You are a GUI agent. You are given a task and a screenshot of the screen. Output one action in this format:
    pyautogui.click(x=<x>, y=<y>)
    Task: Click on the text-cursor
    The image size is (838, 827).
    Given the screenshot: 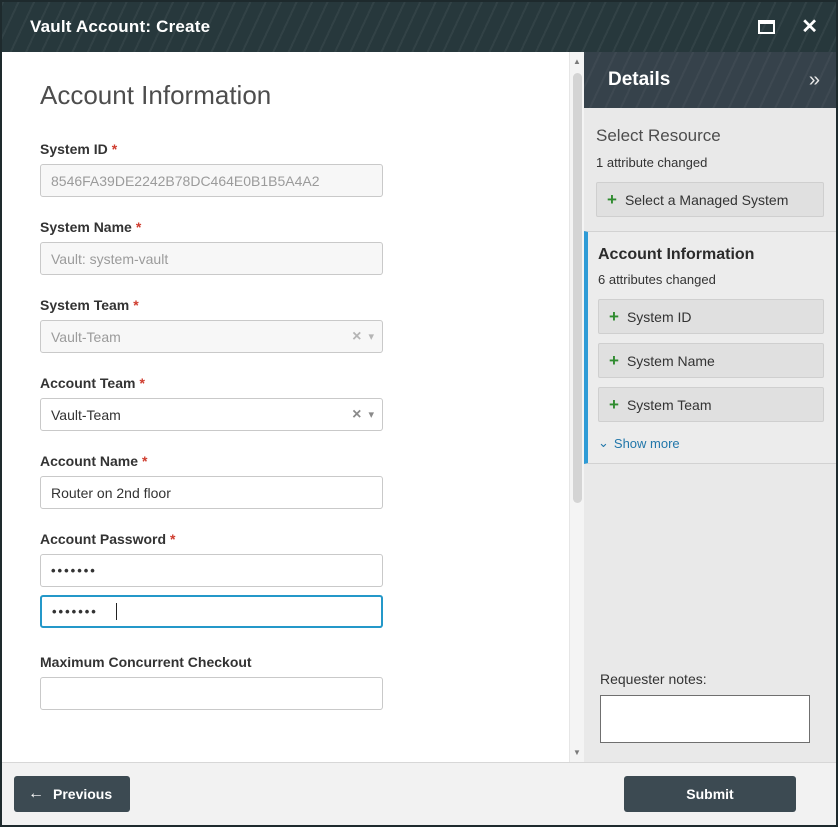 What is the action you would take?
    pyautogui.click(x=116, y=611)
    